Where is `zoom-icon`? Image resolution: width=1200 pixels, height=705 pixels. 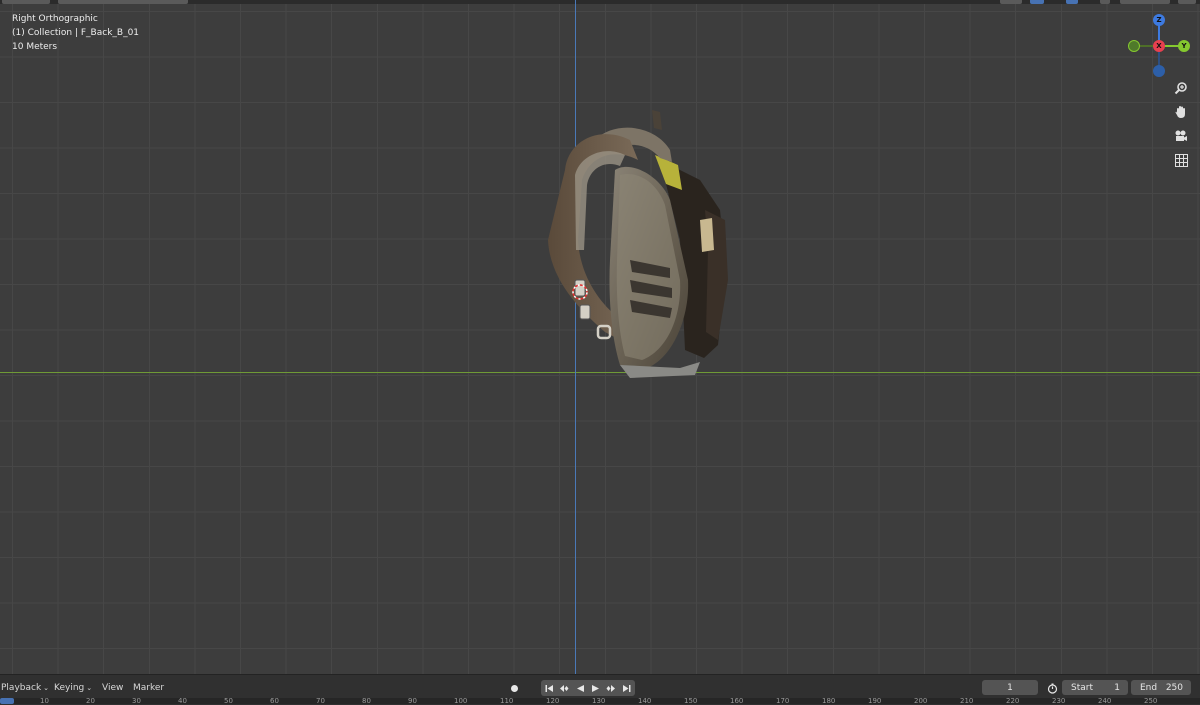 zoom-icon is located at coordinates (1181, 88).